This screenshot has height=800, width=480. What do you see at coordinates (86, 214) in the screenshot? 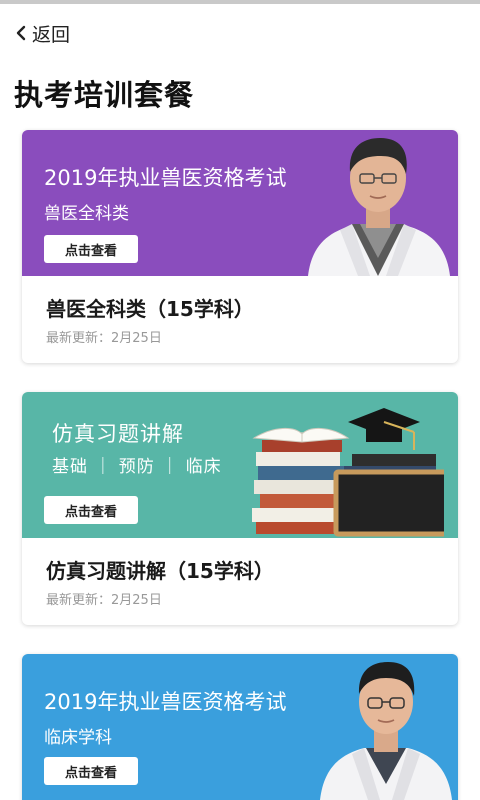
I see `banner-subtitle: 兽医全科类` at bounding box center [86, 214].